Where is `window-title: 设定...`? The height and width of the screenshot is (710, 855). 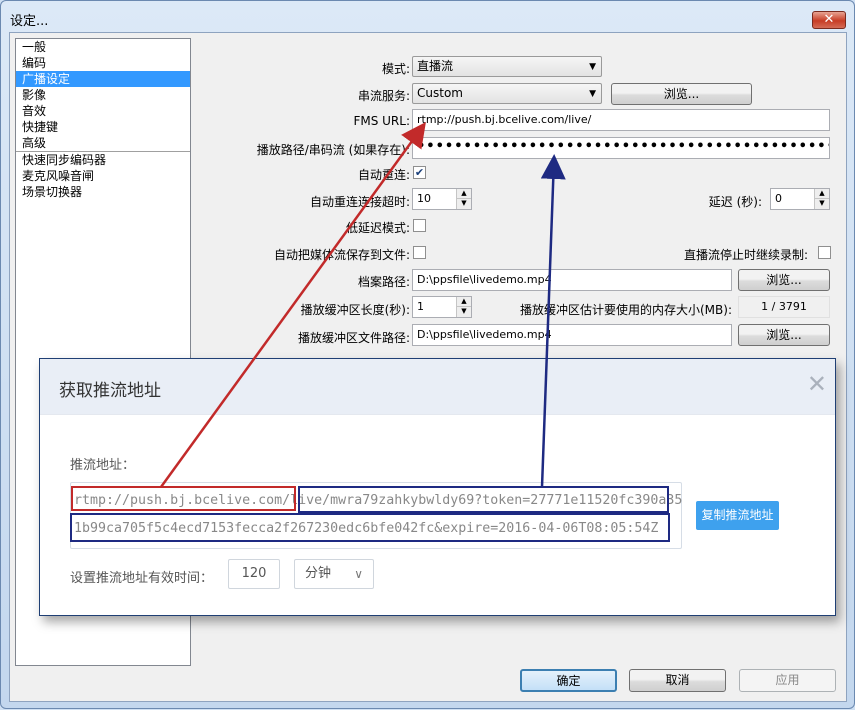 window-title: 设定... is located at coordinates (29, 21).